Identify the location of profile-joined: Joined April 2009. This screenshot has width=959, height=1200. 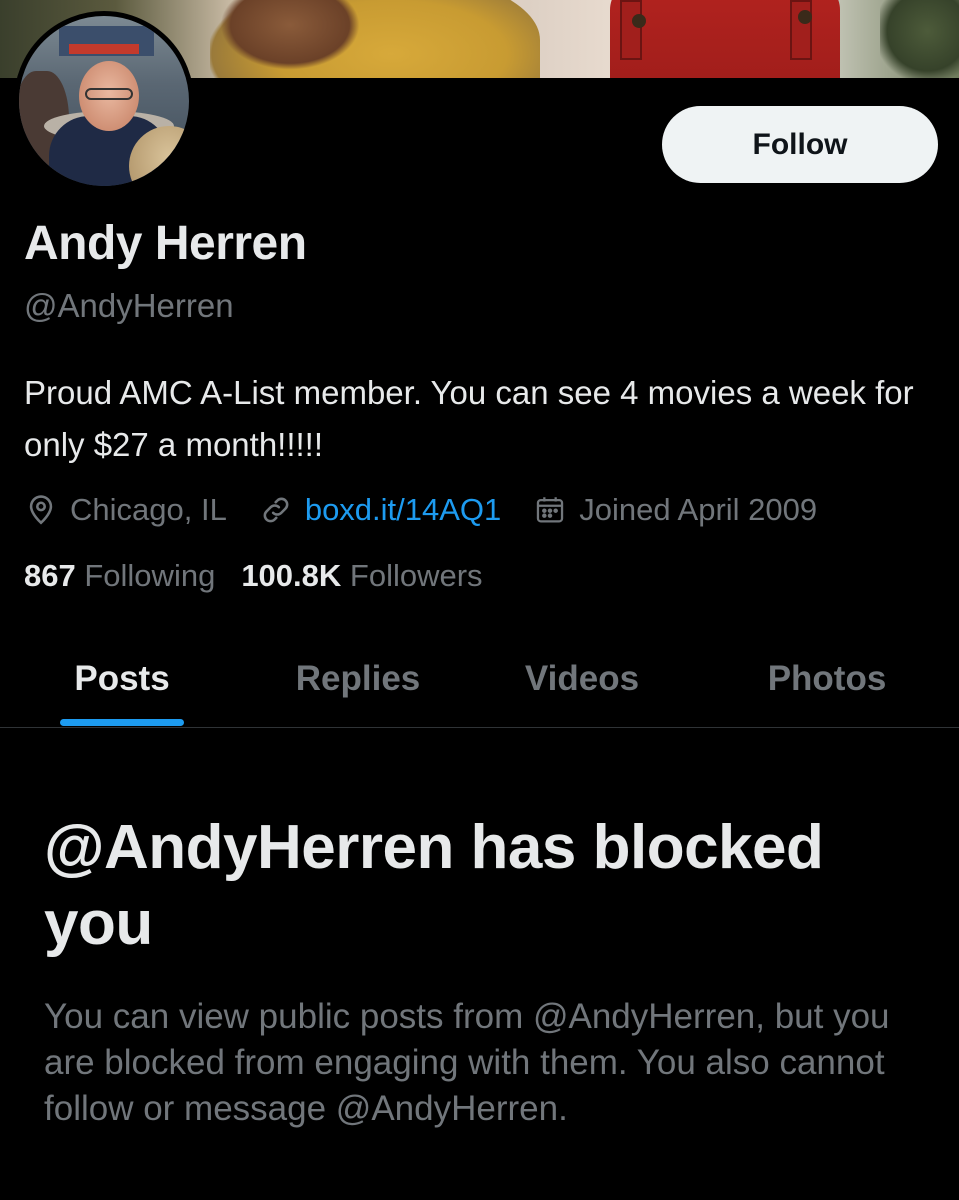
(675, 510).